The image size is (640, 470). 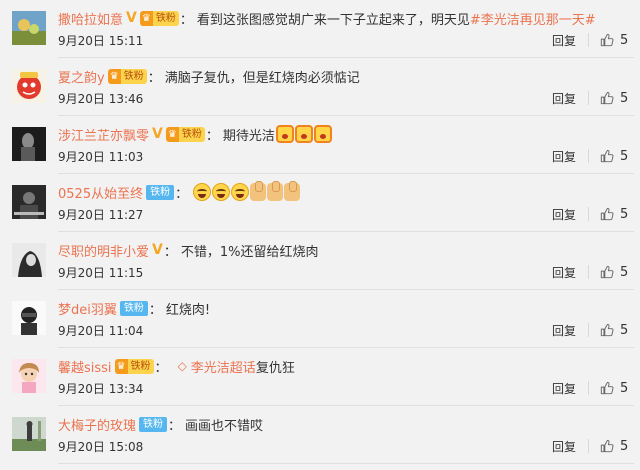 What do you see at coordinates (320, 435) in the screenshot?
I see `comment-item: 大梅子的玫瑰 铁粉 ： 画画也不错哎 9月20日 15:08 回复 5` at bounding box center [320, 435].